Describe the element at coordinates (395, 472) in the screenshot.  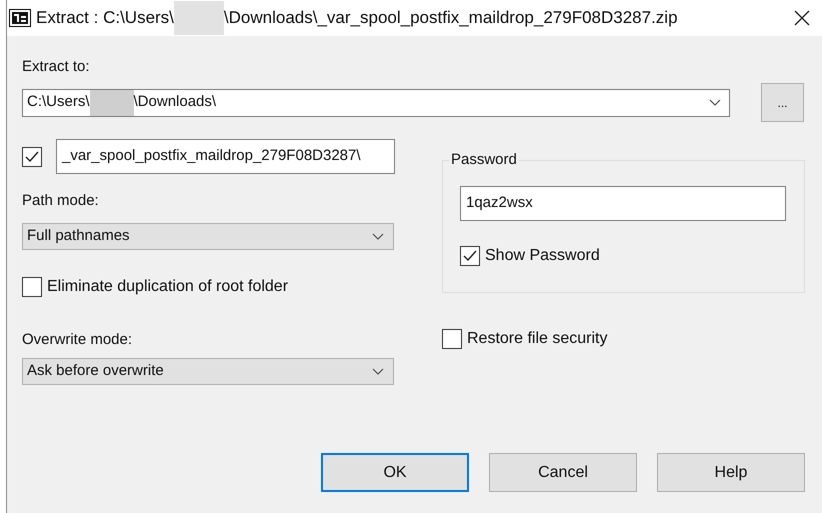
I see `dialog-button: OK` at that location.